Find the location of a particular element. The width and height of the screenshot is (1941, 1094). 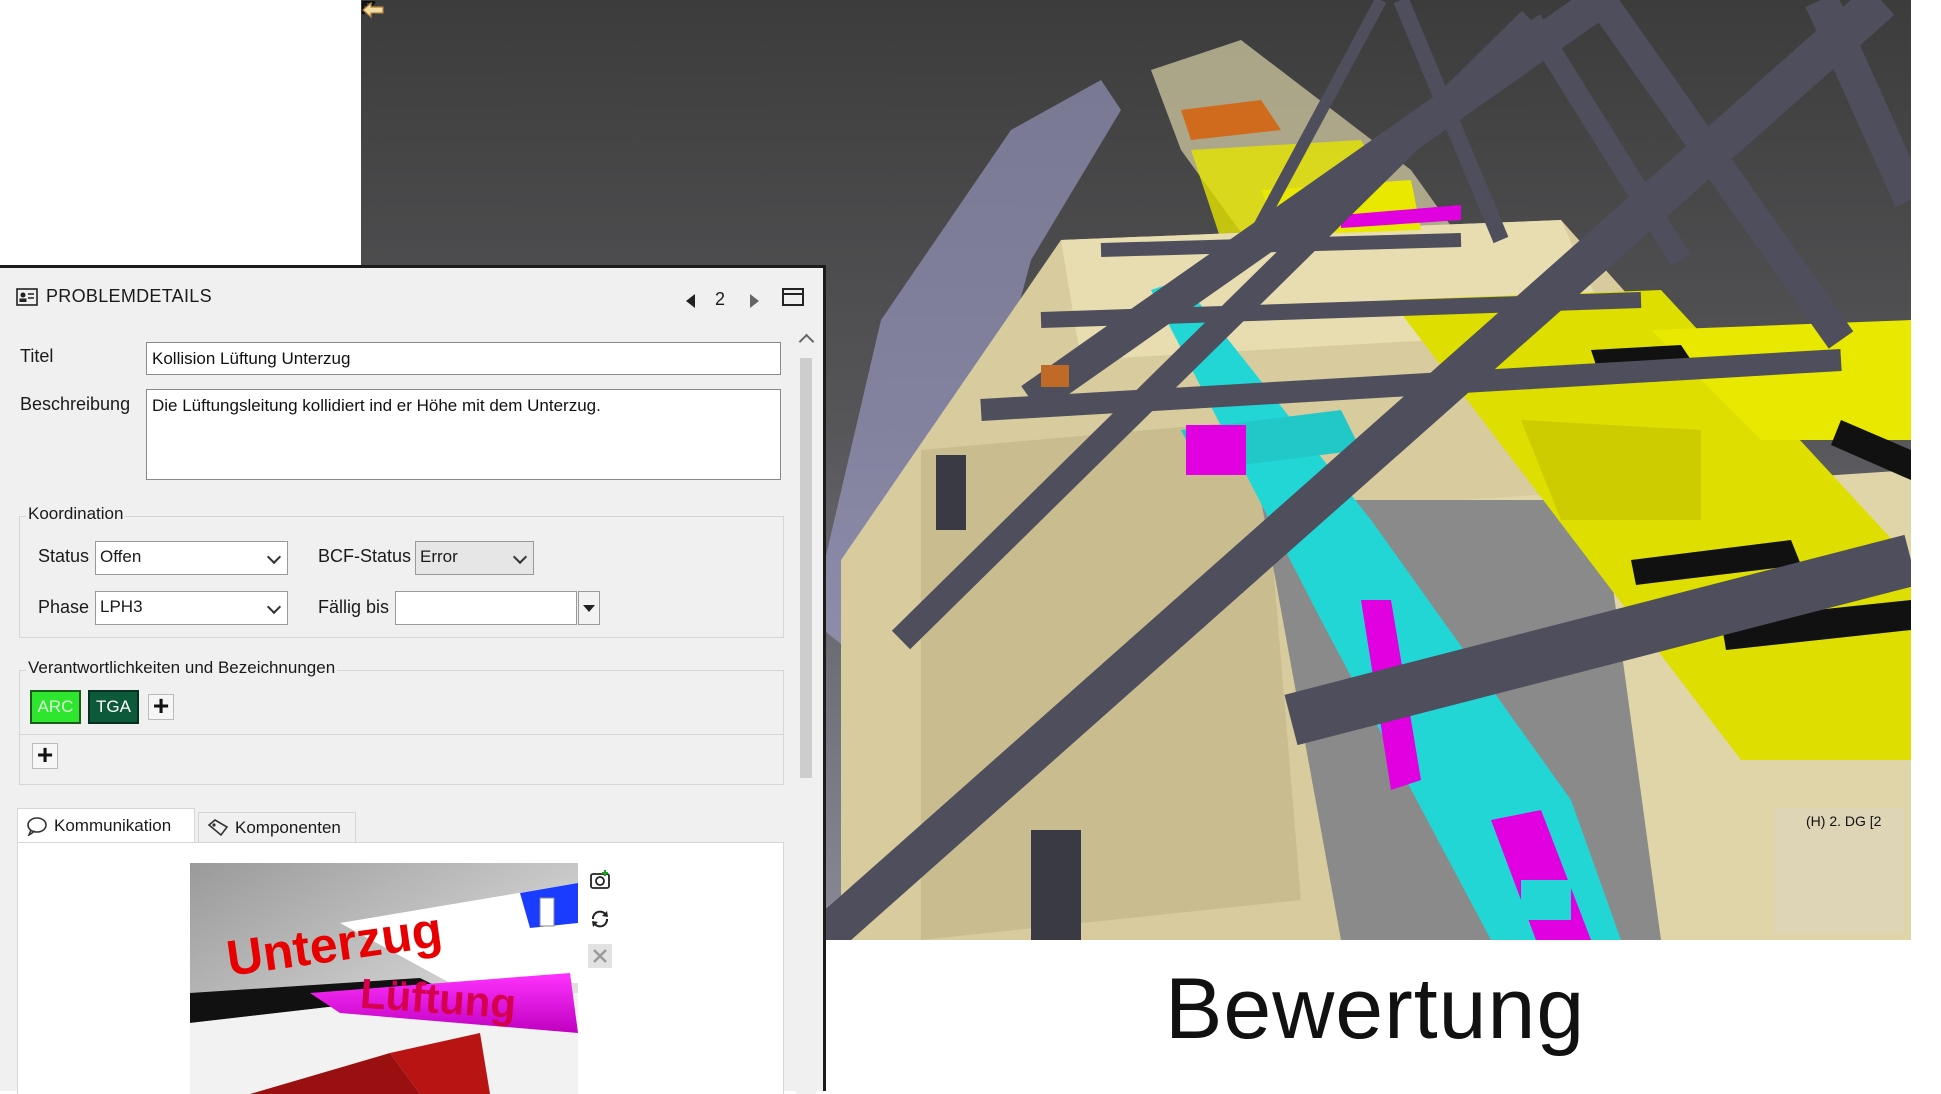

titel-input: Kollision Lüftung Unterzug is located at coordinates (463, 358).